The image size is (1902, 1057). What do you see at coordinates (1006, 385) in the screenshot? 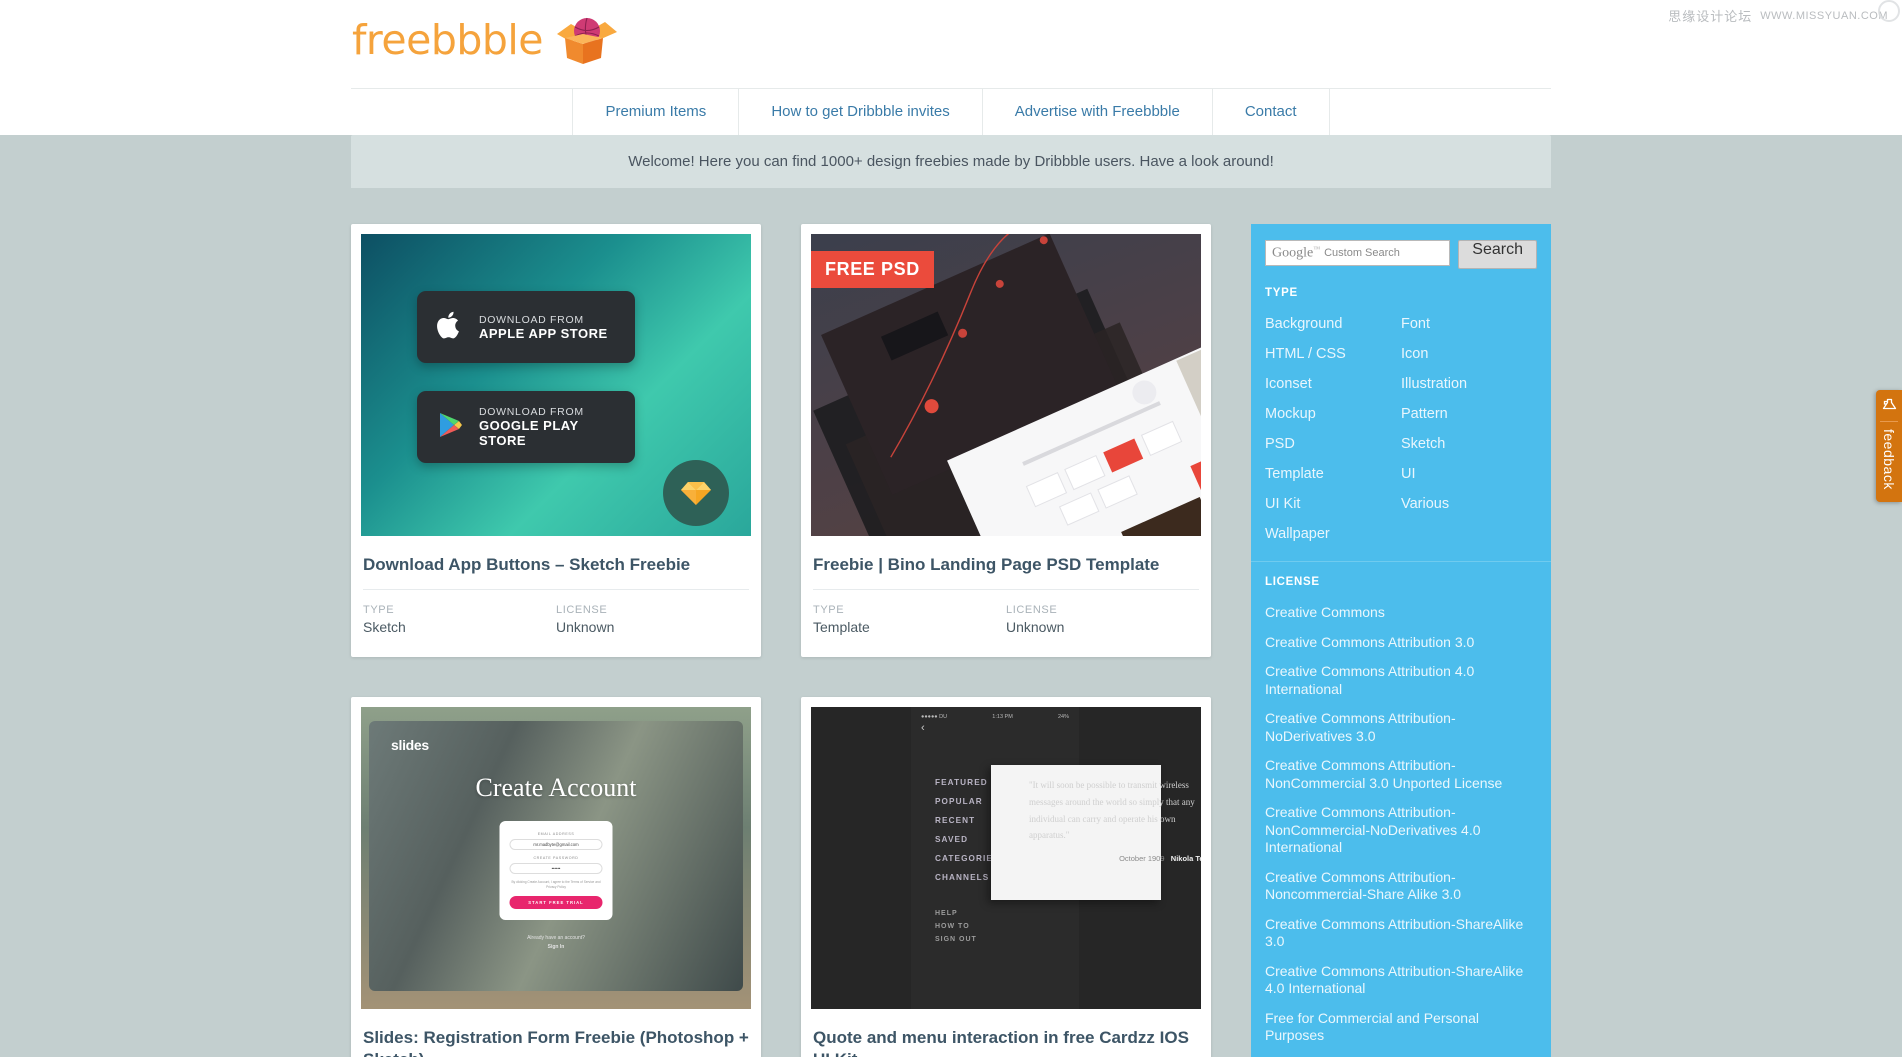
I see `card-thumbnail-psd-template: FREE PSD` at bounding box center [1006, 385].